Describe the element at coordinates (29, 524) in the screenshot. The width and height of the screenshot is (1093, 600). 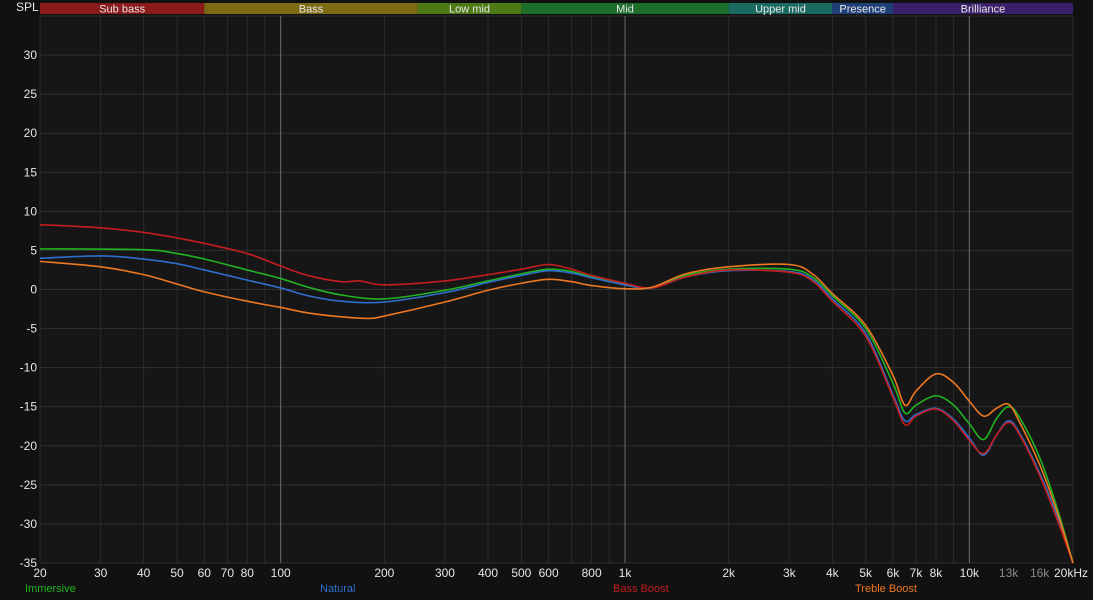
I see `y-tick-label: -30` at that location.